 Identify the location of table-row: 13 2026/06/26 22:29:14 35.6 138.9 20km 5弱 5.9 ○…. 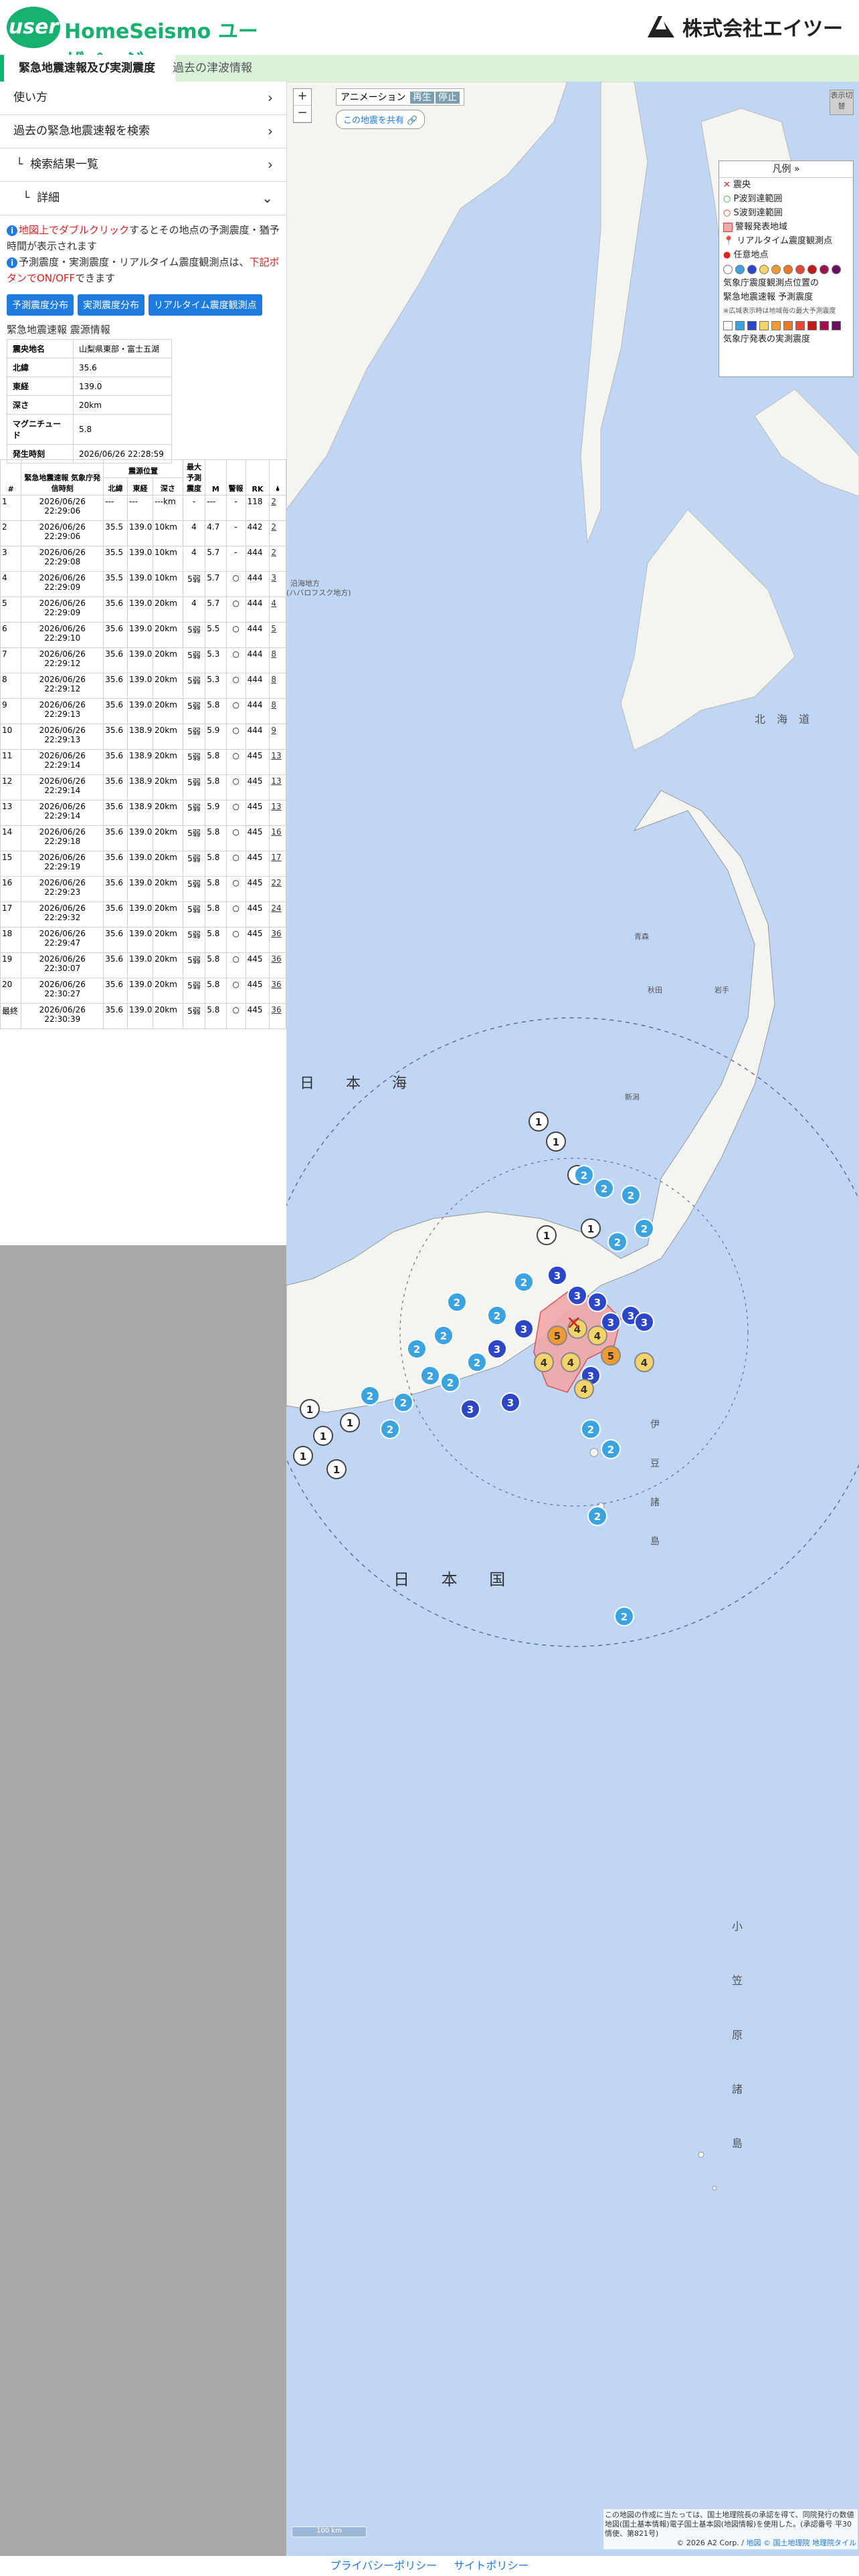
(143, 813).